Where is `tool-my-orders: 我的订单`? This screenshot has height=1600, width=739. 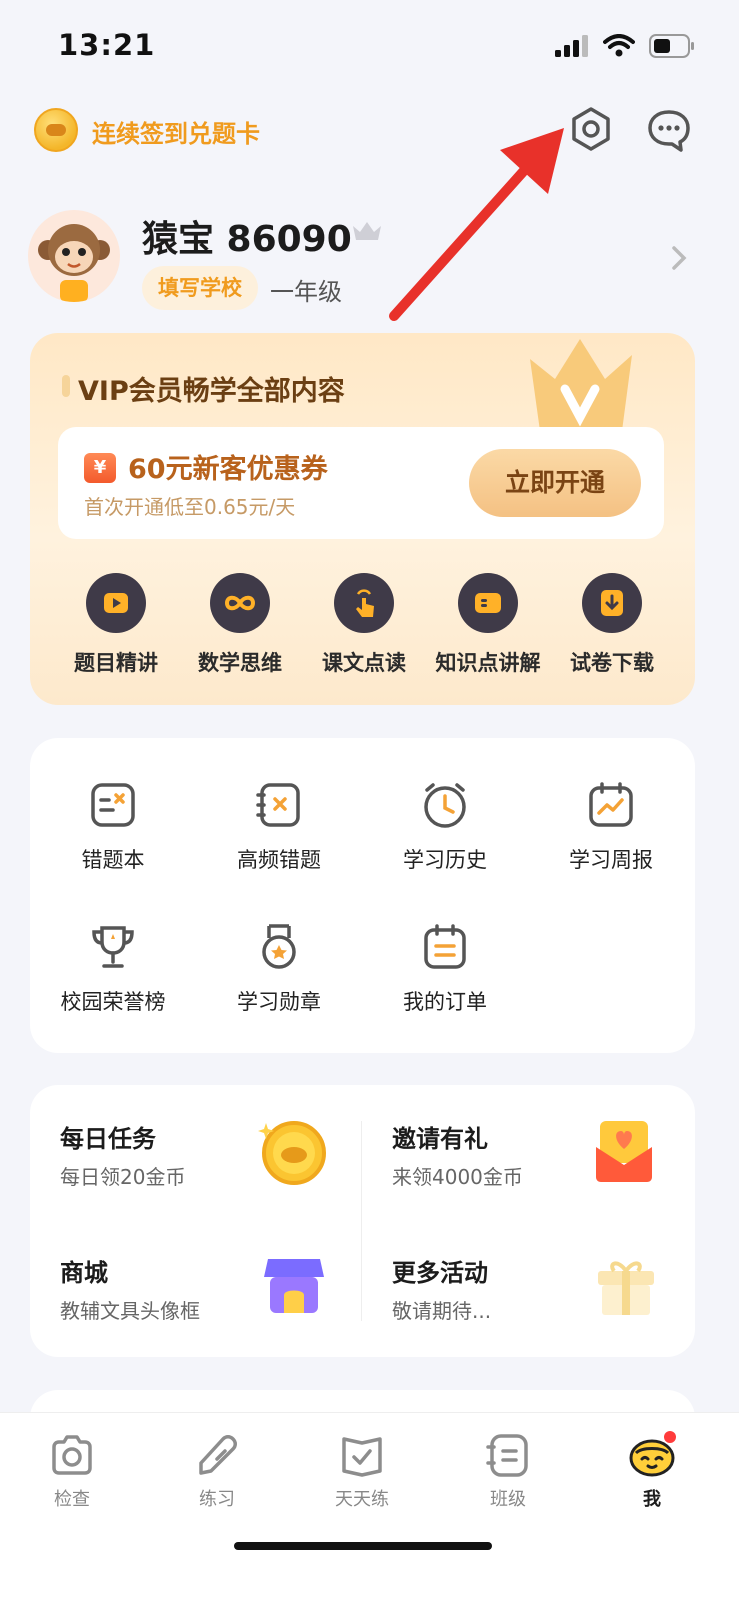
tool-my-orders: 我的订单 is located at coordinates (445, 969).